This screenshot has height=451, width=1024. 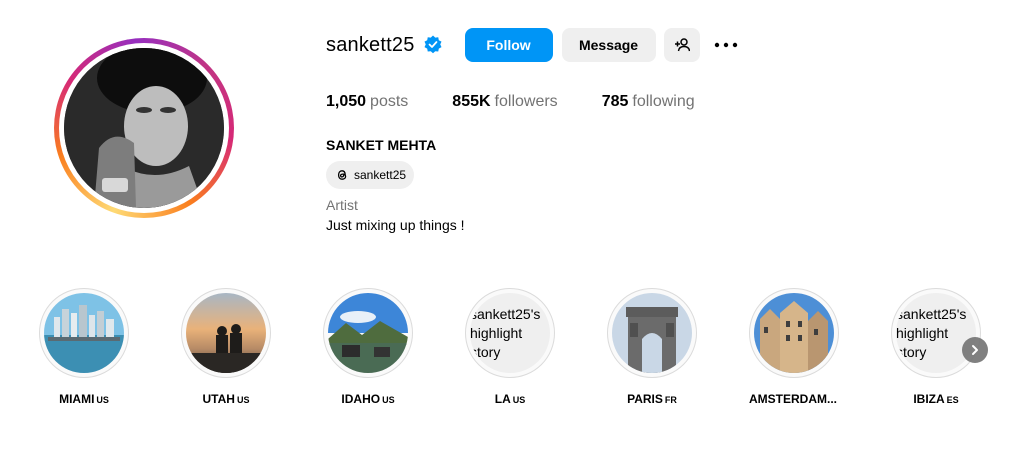 I want to click on highlights-next-button, so click(x=975, y=350).